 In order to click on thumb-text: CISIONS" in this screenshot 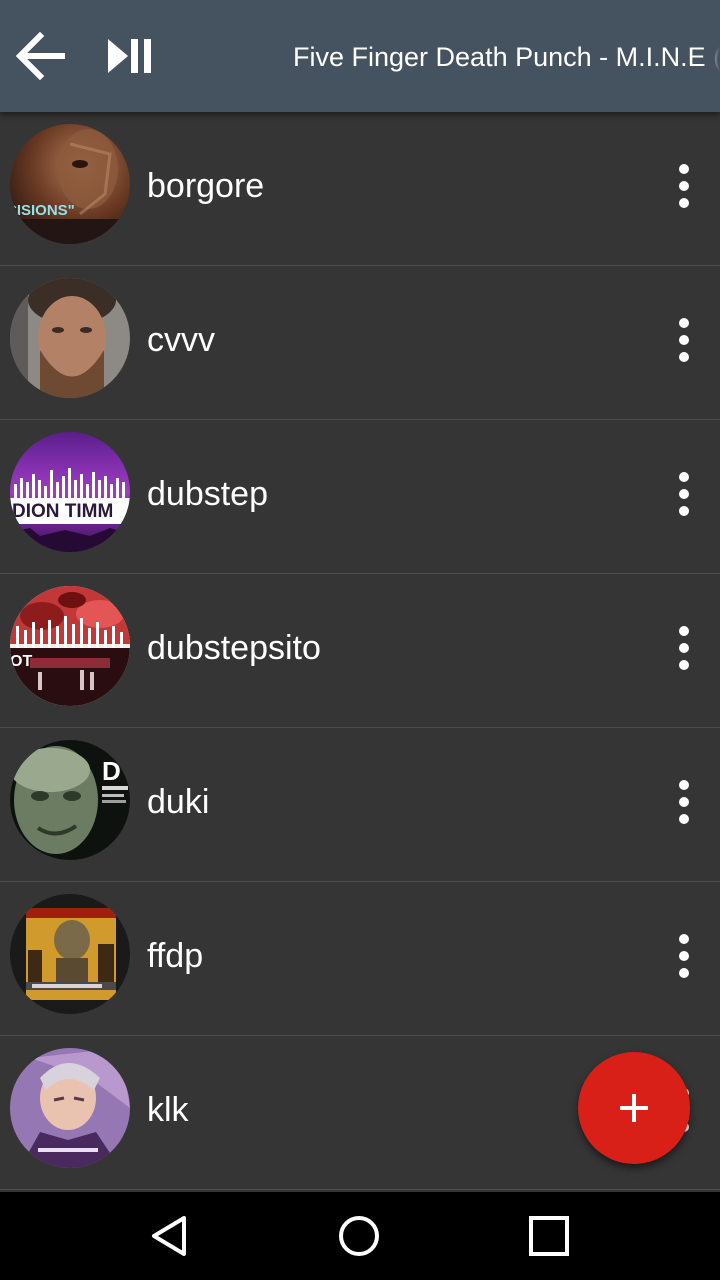, I will do `click(42, 210)`.